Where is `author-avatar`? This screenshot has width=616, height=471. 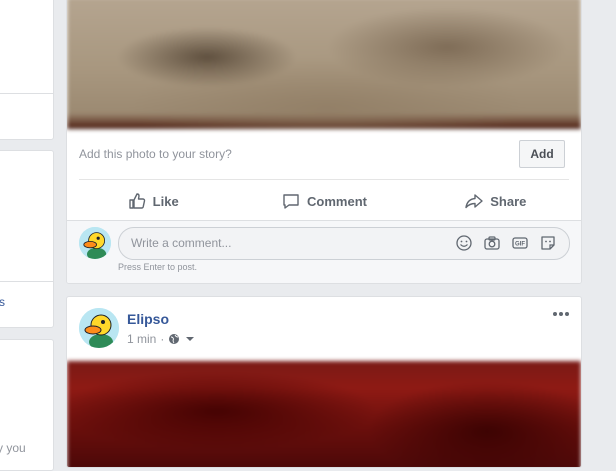 author-avatar is located at coordinates (99, 328).